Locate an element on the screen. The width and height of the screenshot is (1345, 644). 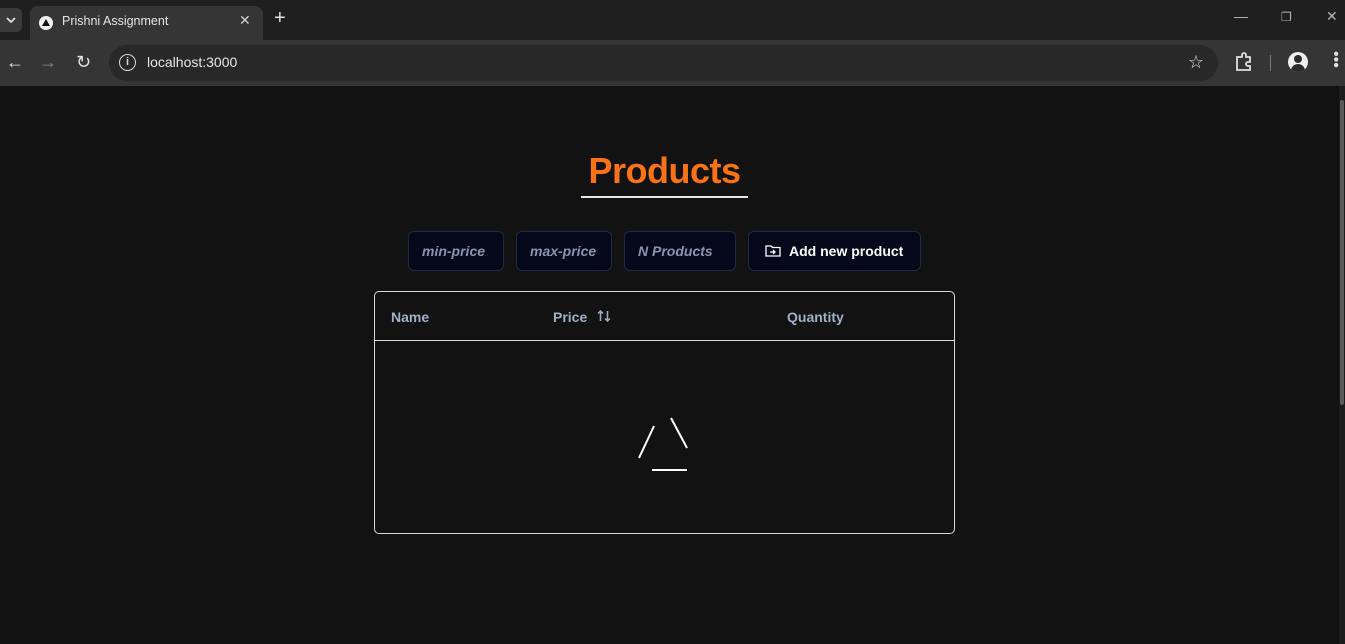
sort-arrows-icon is located at coordinates (604, 316).